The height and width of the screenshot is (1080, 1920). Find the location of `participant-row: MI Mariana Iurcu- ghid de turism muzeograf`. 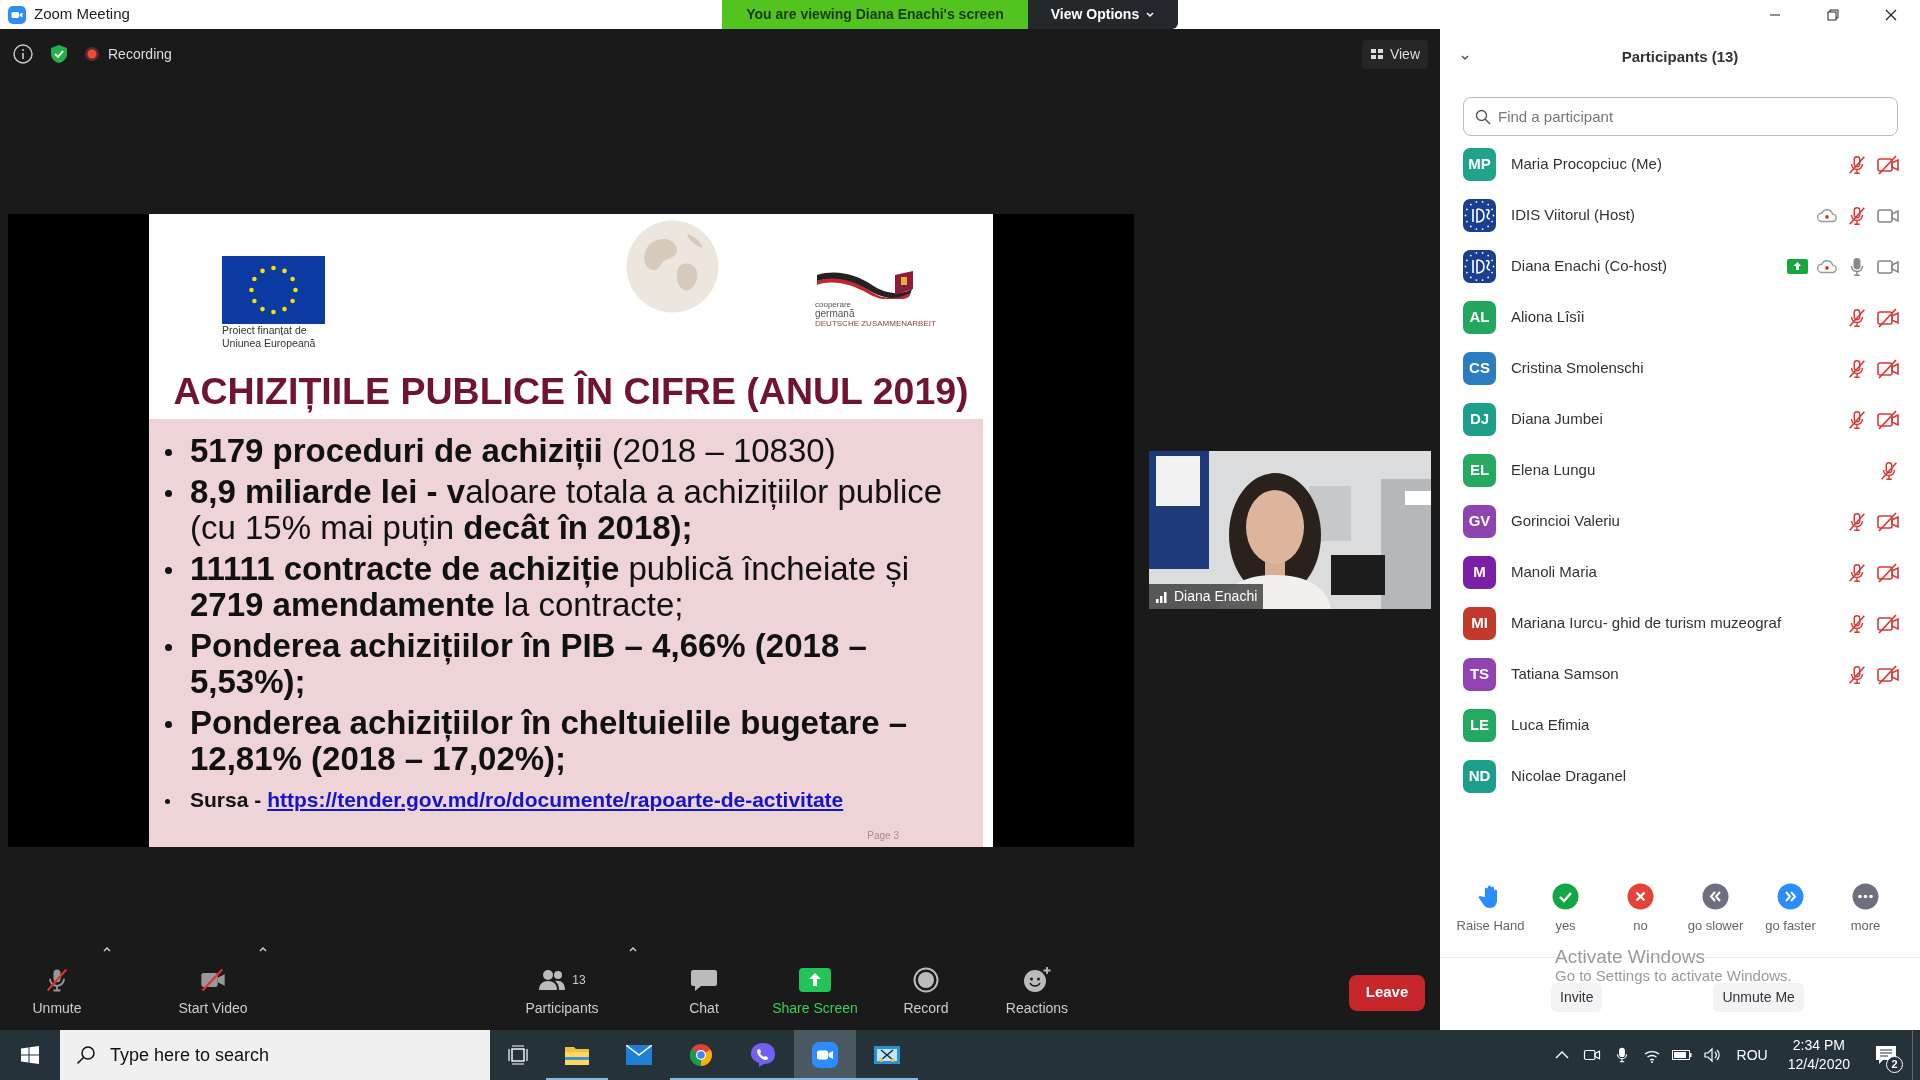

participant-row: MI Mariana Iurcu- ghid de turism muzeograf is located at coordinates (1680, 623).